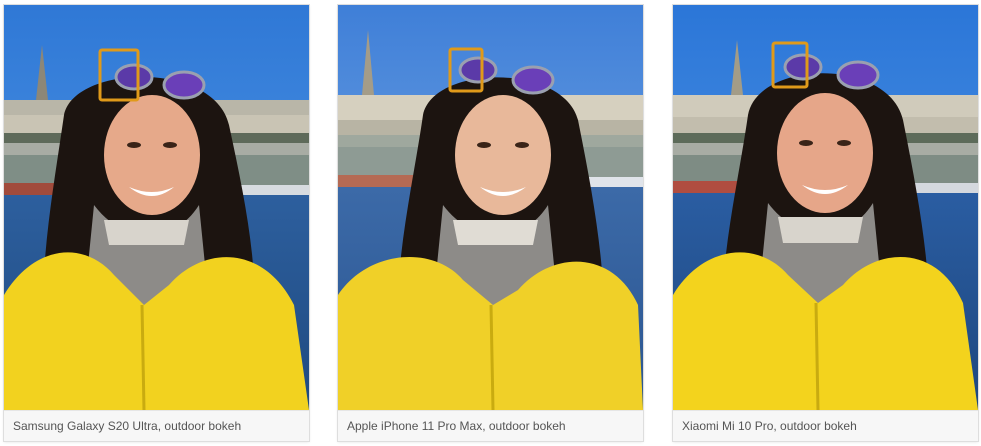 Image resolution: width=981 pixels, height=446 pixels. What do you see at coordinates (156, 425) in the screenshot?
I see `photo-caption: Samsung Galaxy S20 Ultra, outdoor bokeh` at bounding box center [156, 425].